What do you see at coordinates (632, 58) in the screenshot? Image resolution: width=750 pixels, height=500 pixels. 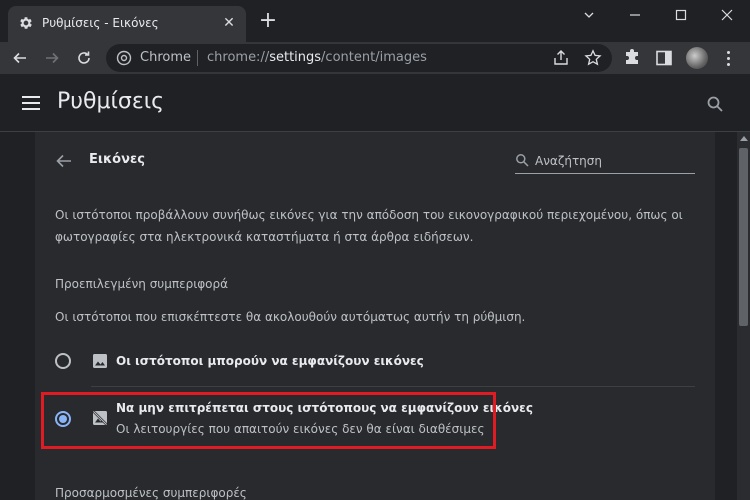 I see `extensions-icon` at bounding box center [632, 58].